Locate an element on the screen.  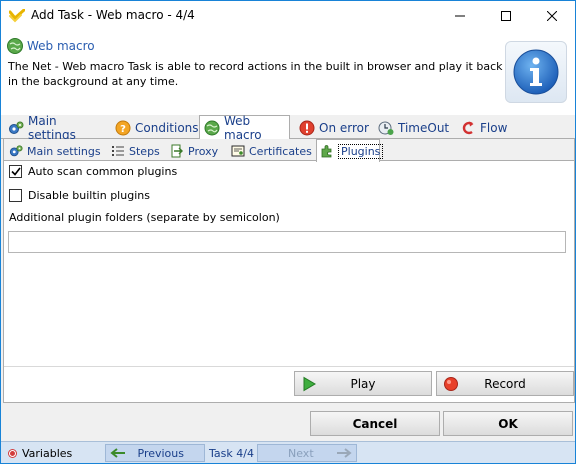
tab-on-error: On error is located at coordinates (332, 128).